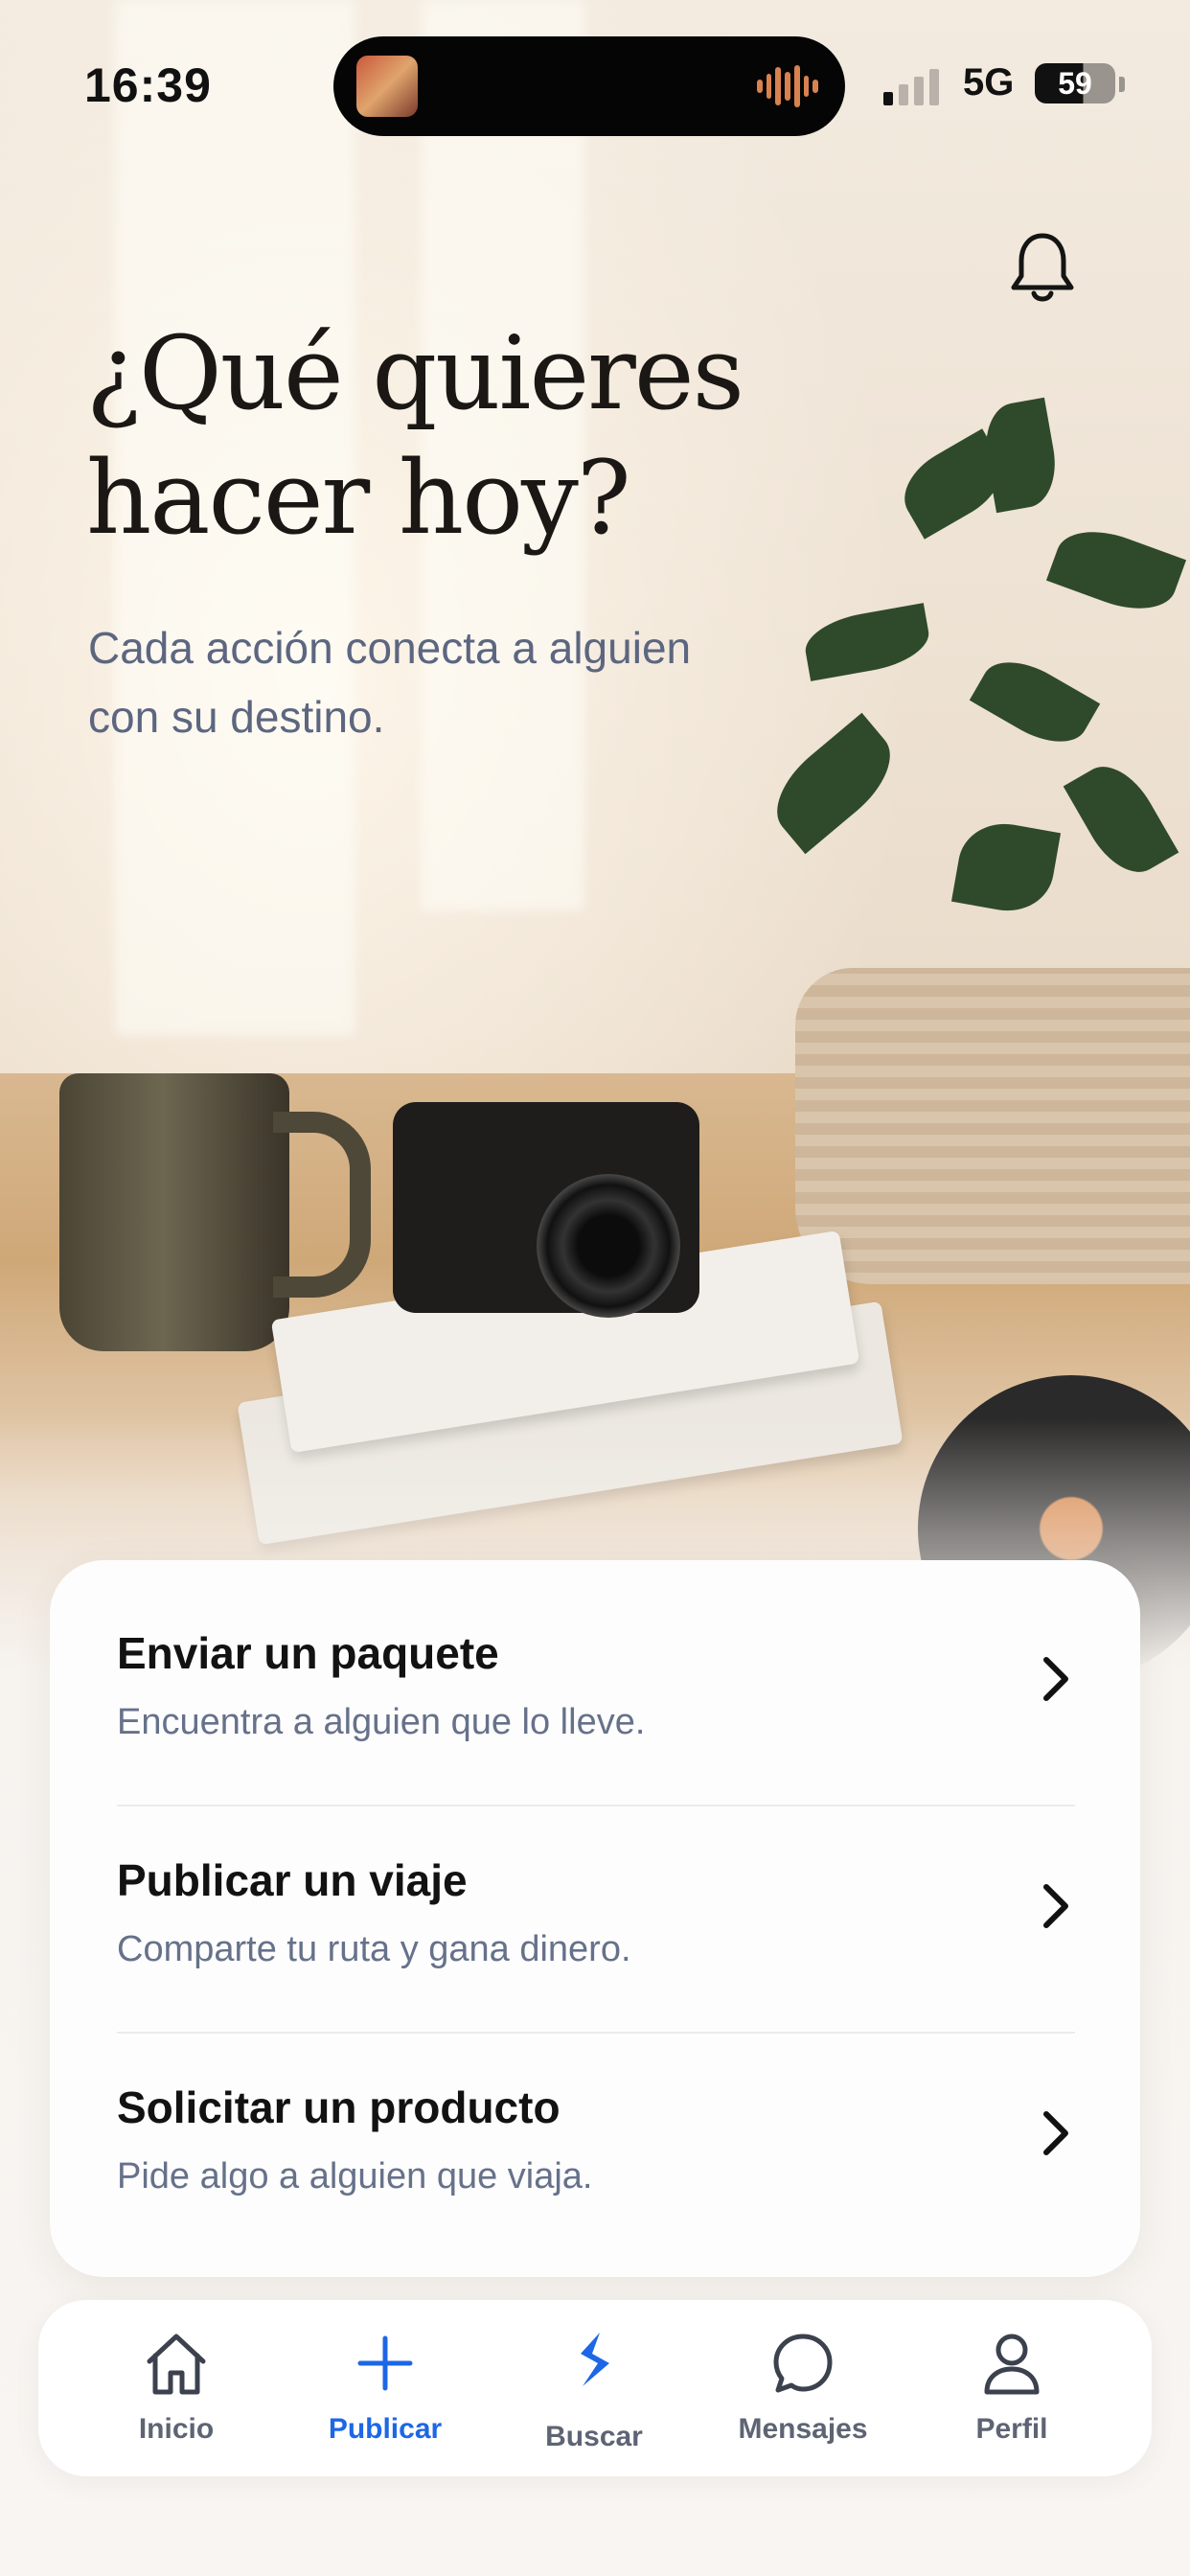 This screenshot has width=1190, height=2576. What do you see at coordinates (148, 85) in the screenshot?
I see `status-time: 16:39` at bounding box center [148, 85].